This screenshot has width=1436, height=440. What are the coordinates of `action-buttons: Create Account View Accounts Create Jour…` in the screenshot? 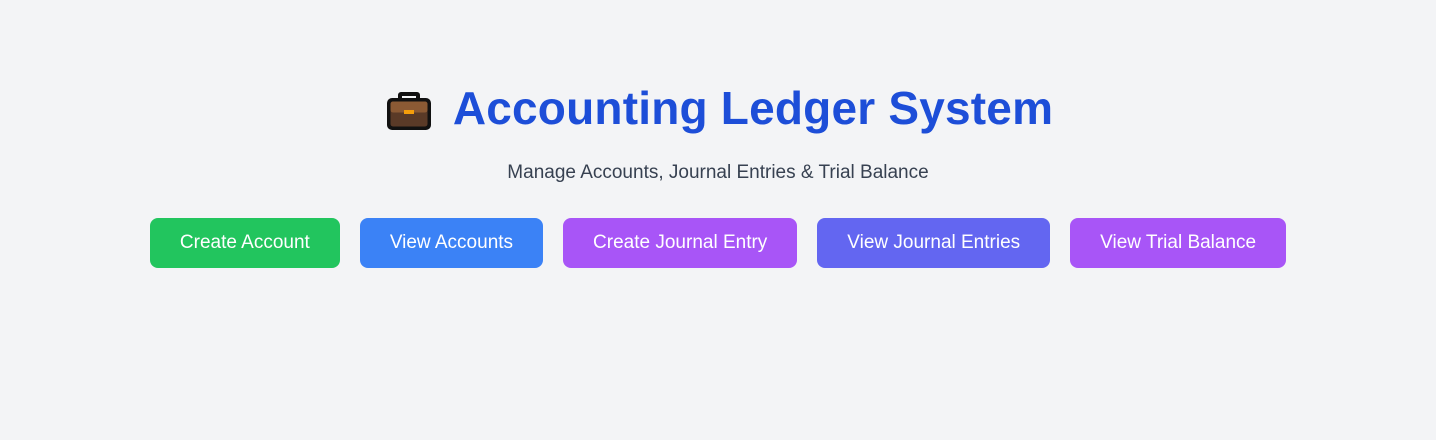 It's located at (718, 243).